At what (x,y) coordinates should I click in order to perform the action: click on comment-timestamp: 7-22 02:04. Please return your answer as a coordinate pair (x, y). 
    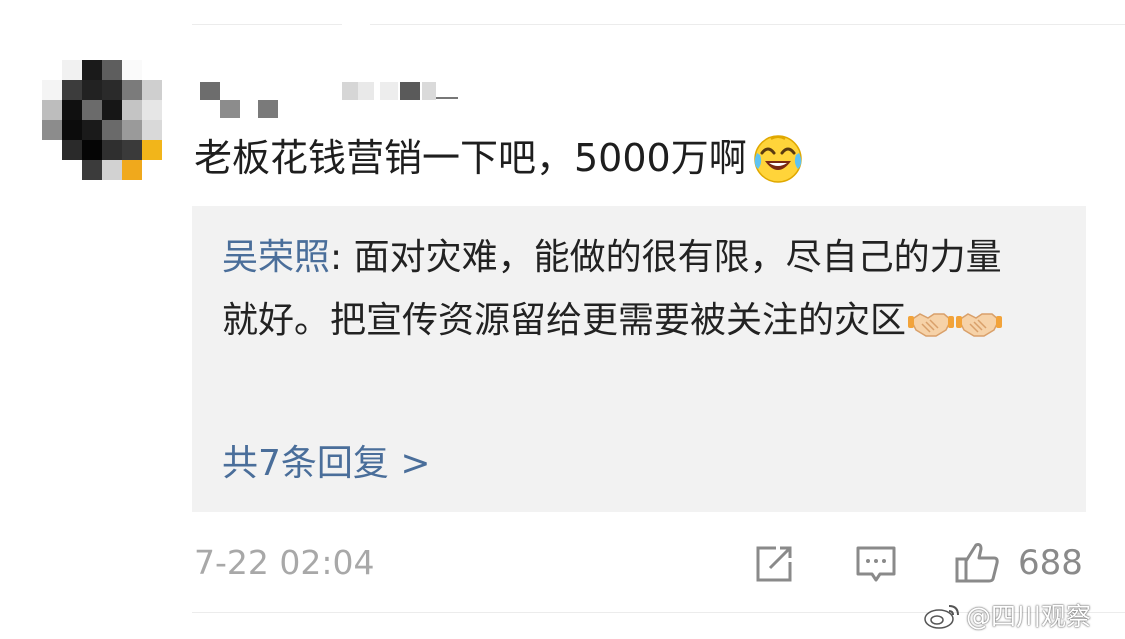
    Looking at the image, I should click on (284, 562).